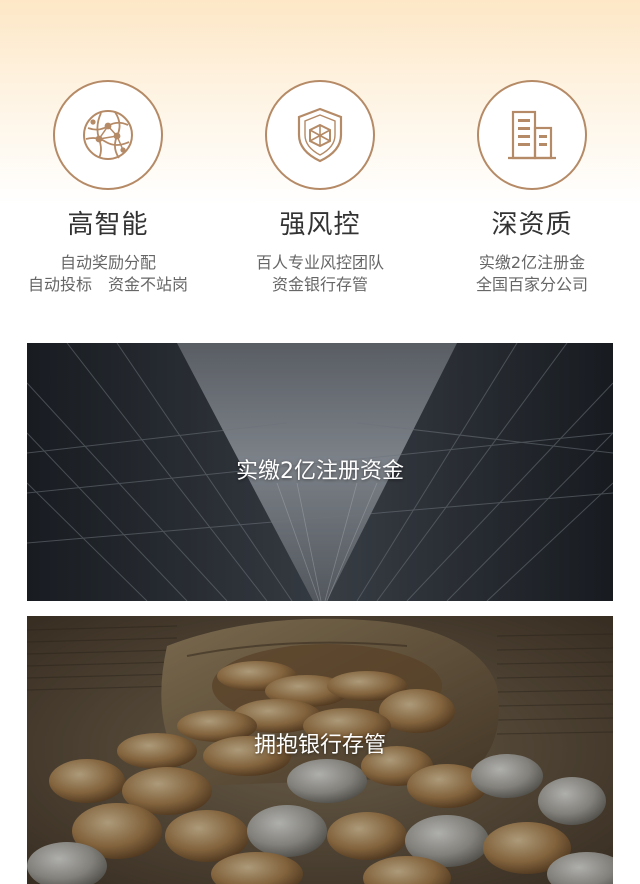 This screenshot has width=640, height=884. What do you see at coordinates (108, 225) in the screenshot?
I see `feature-title: 高智能` at bounding box center [108, 225].